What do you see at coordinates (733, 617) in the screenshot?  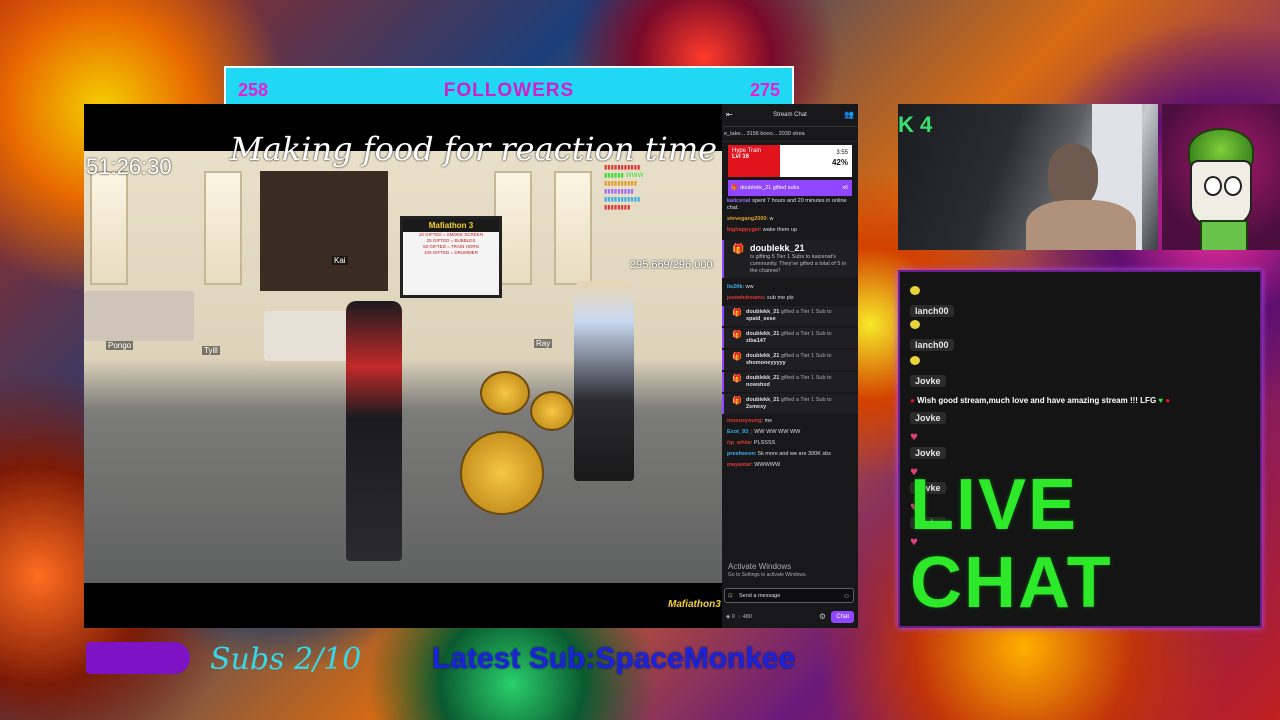 I see `points-value: 0` at bounding box center [733, 617].